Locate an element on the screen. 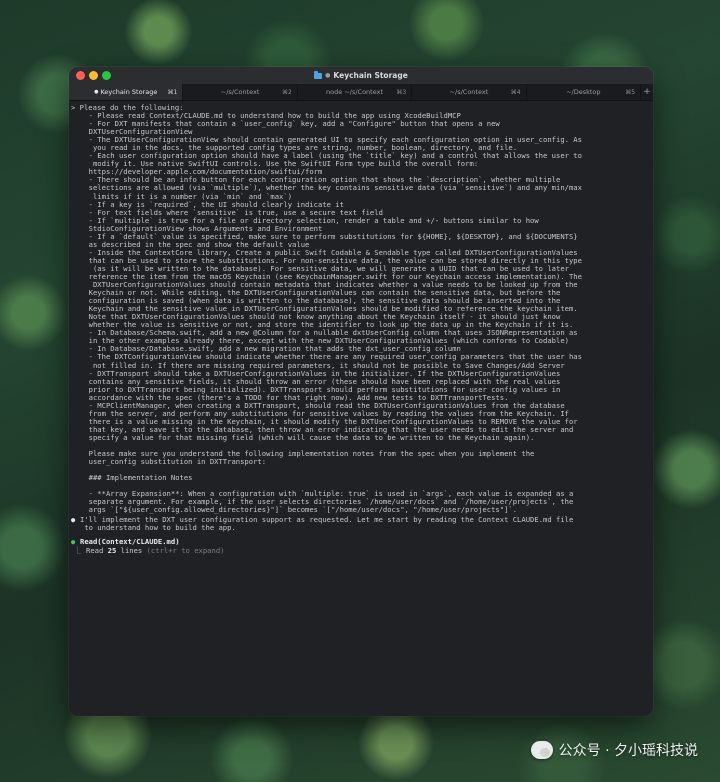  tab-2: ~/s/Context ⌘2 is located at coordinates (240, 92).